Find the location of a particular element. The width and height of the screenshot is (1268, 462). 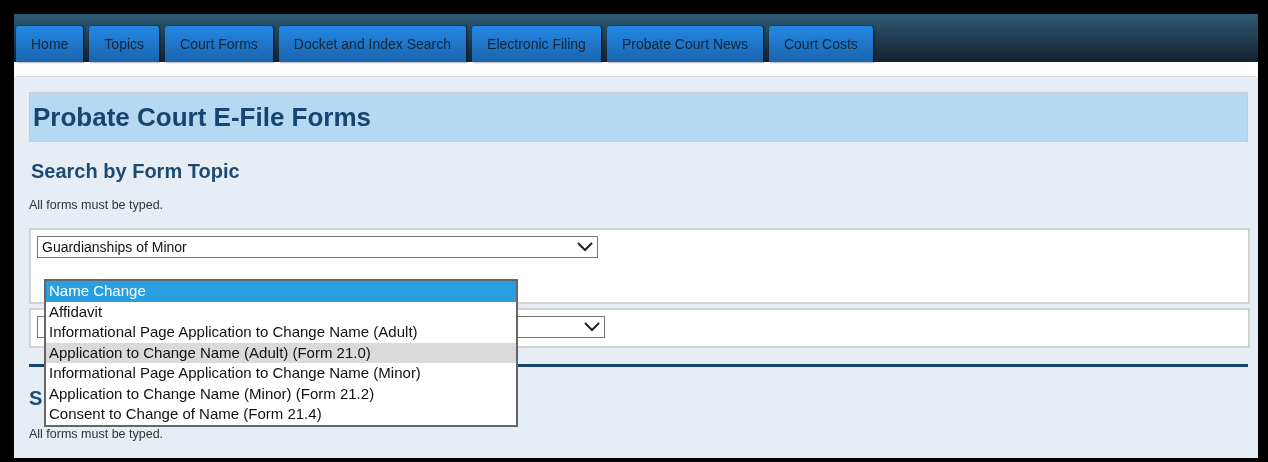

nav-tab: Home is located at coordinates (50, 44).